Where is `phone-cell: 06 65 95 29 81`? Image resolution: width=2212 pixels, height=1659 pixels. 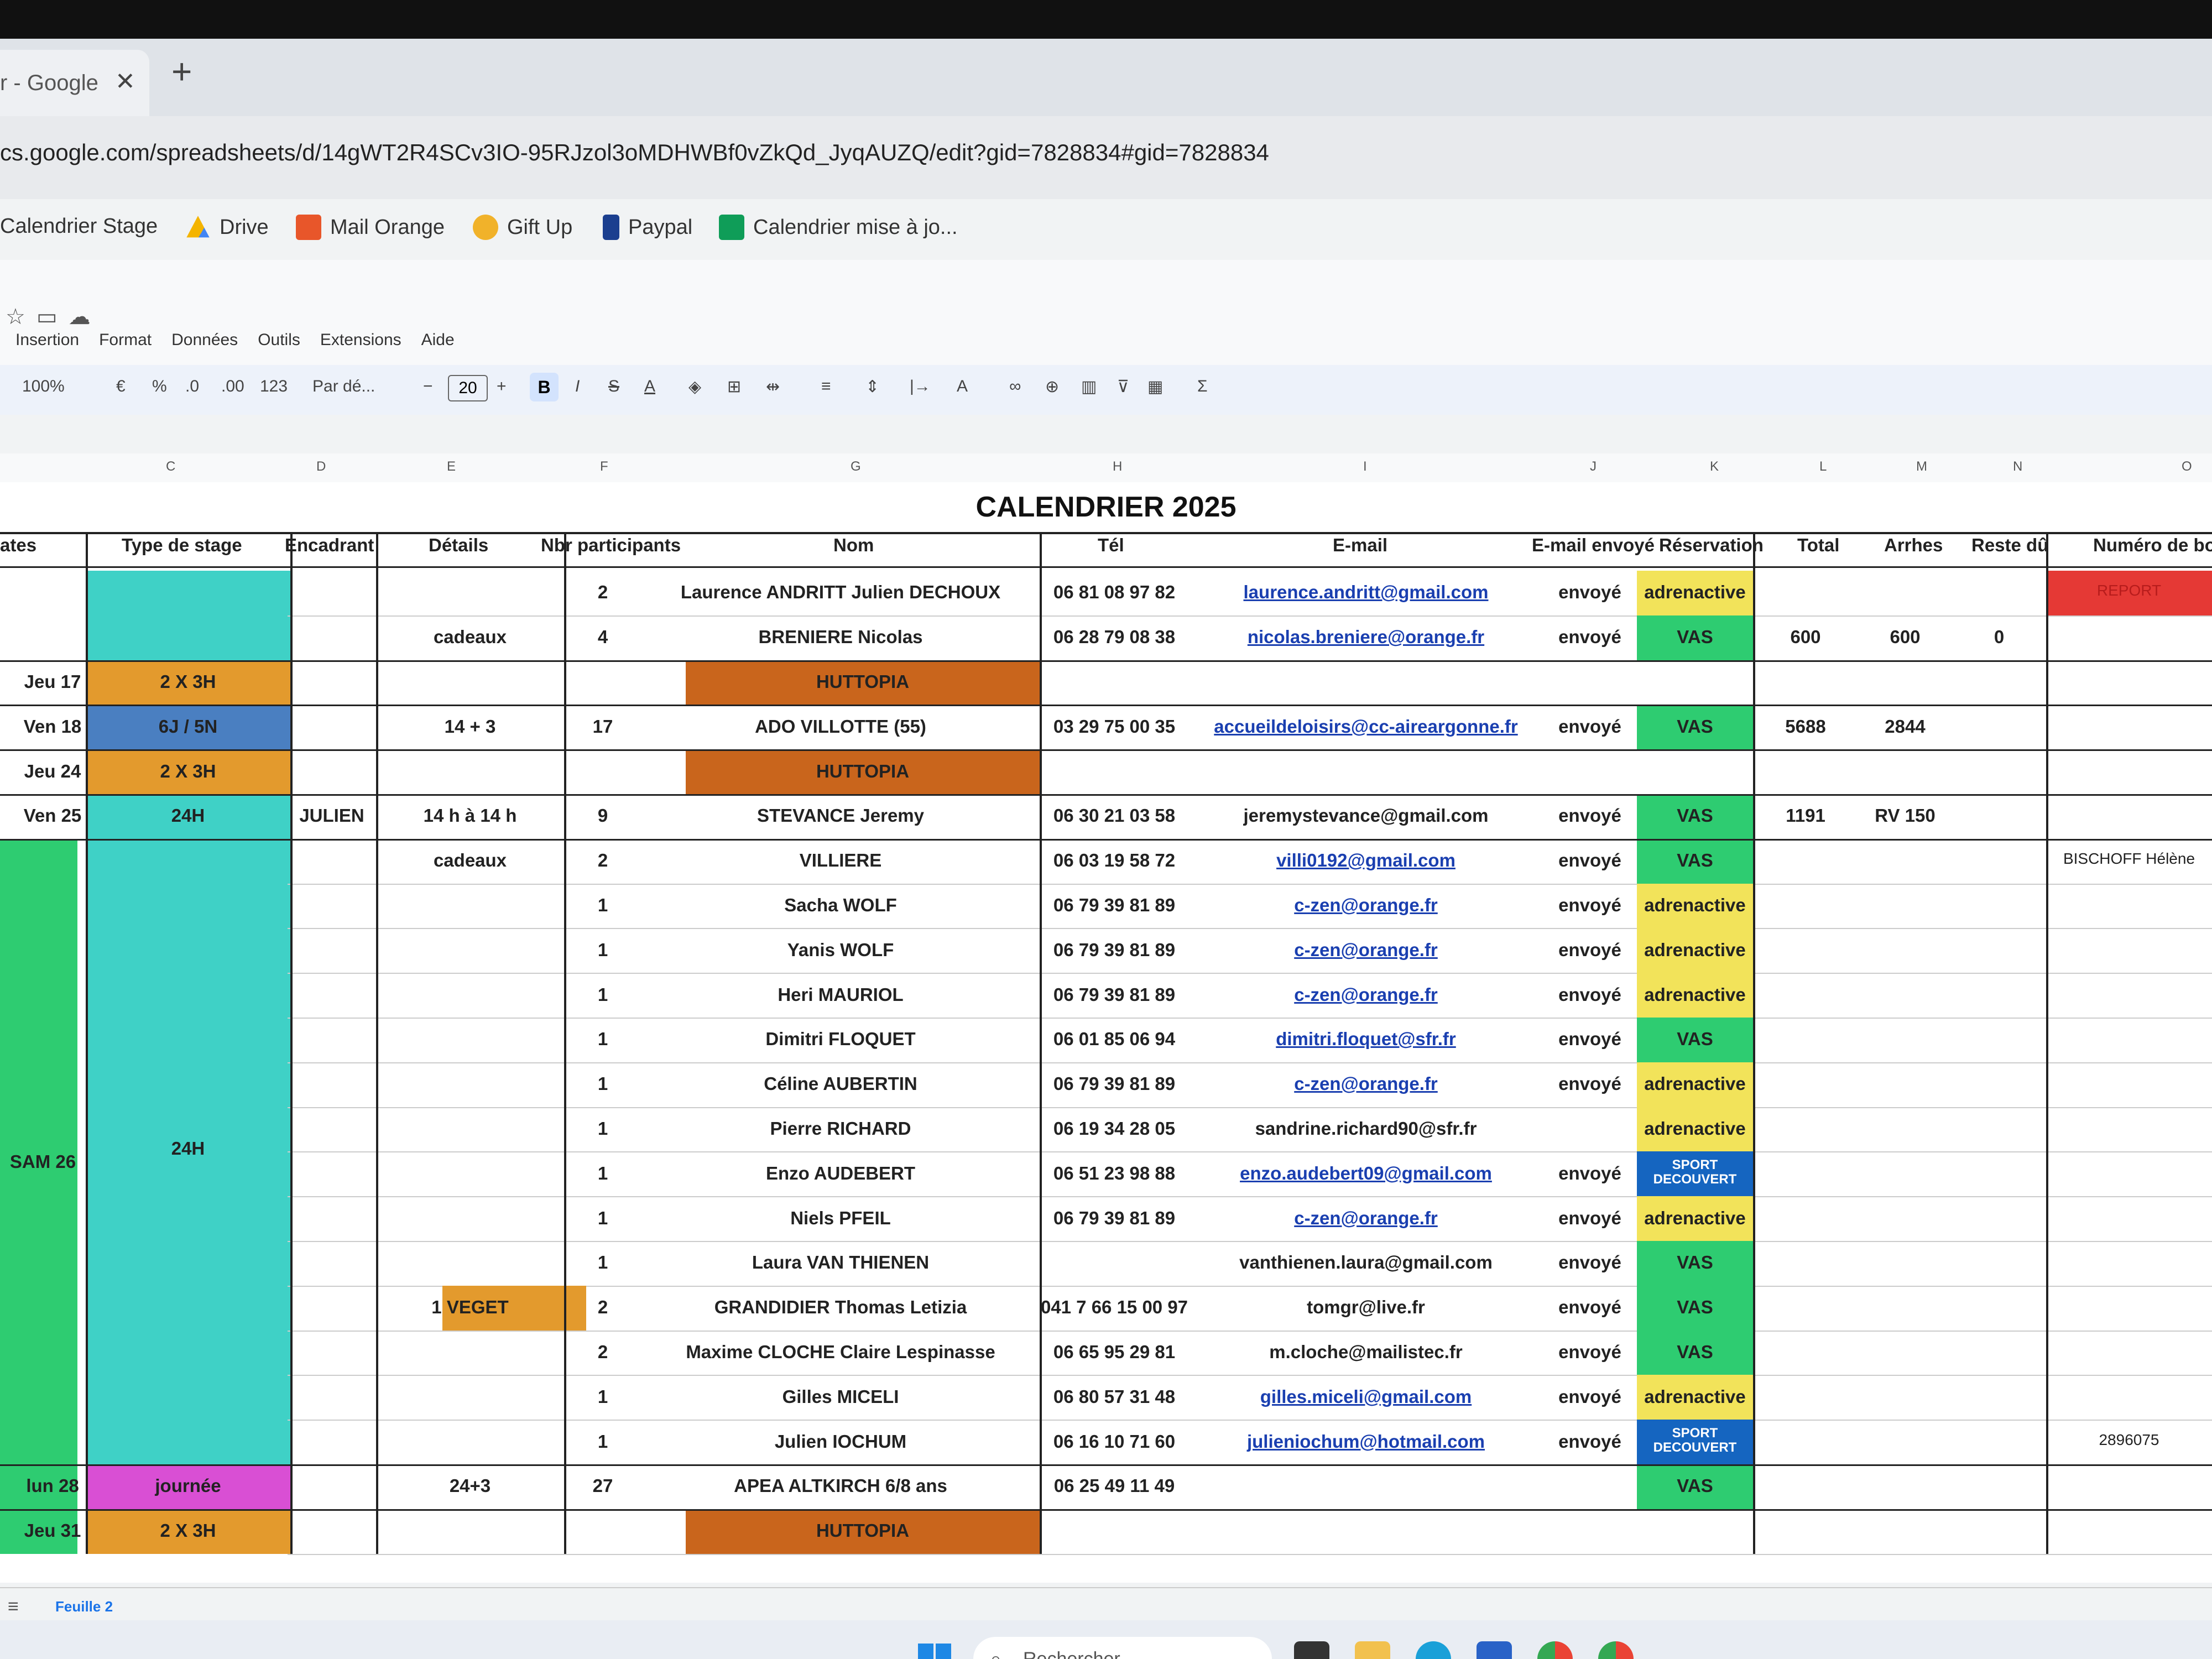
phone-cell: 06 65 95 29 81 is located at coordinates (1114, 1353).